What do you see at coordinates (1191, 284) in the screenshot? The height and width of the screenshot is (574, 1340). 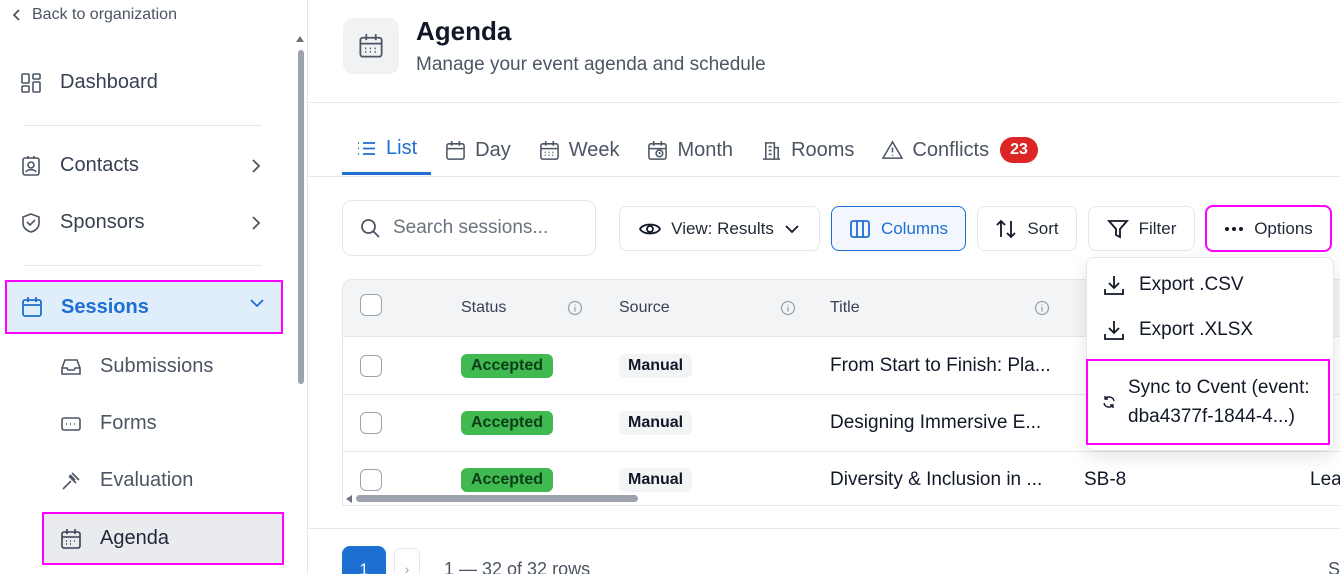 I see `menu-item-label: Export .CSV` at bounding box center [1191, 284].